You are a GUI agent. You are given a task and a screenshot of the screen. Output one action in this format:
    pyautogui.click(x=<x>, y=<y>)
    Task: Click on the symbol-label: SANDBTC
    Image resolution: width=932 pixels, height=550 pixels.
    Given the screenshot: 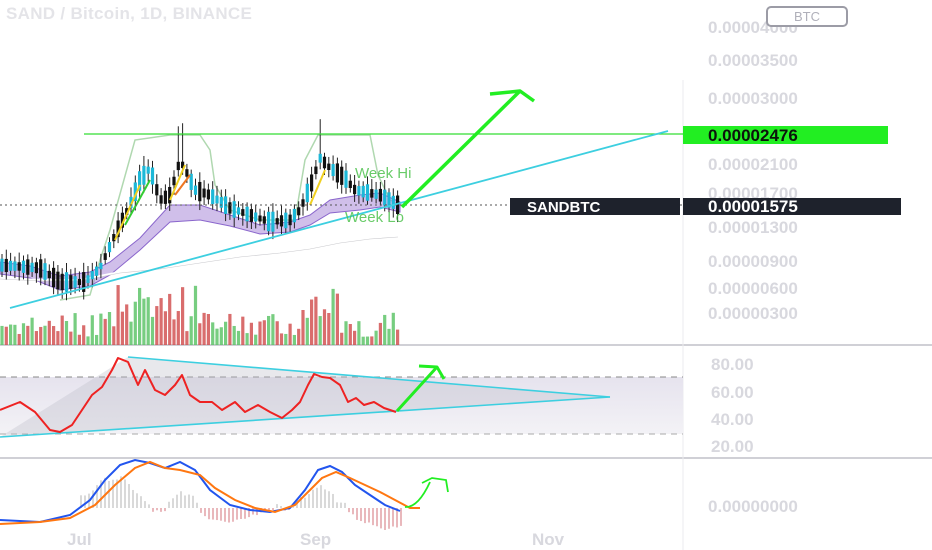 What is the action you would take?
    pyautogui.click(x=563, y=207)
    